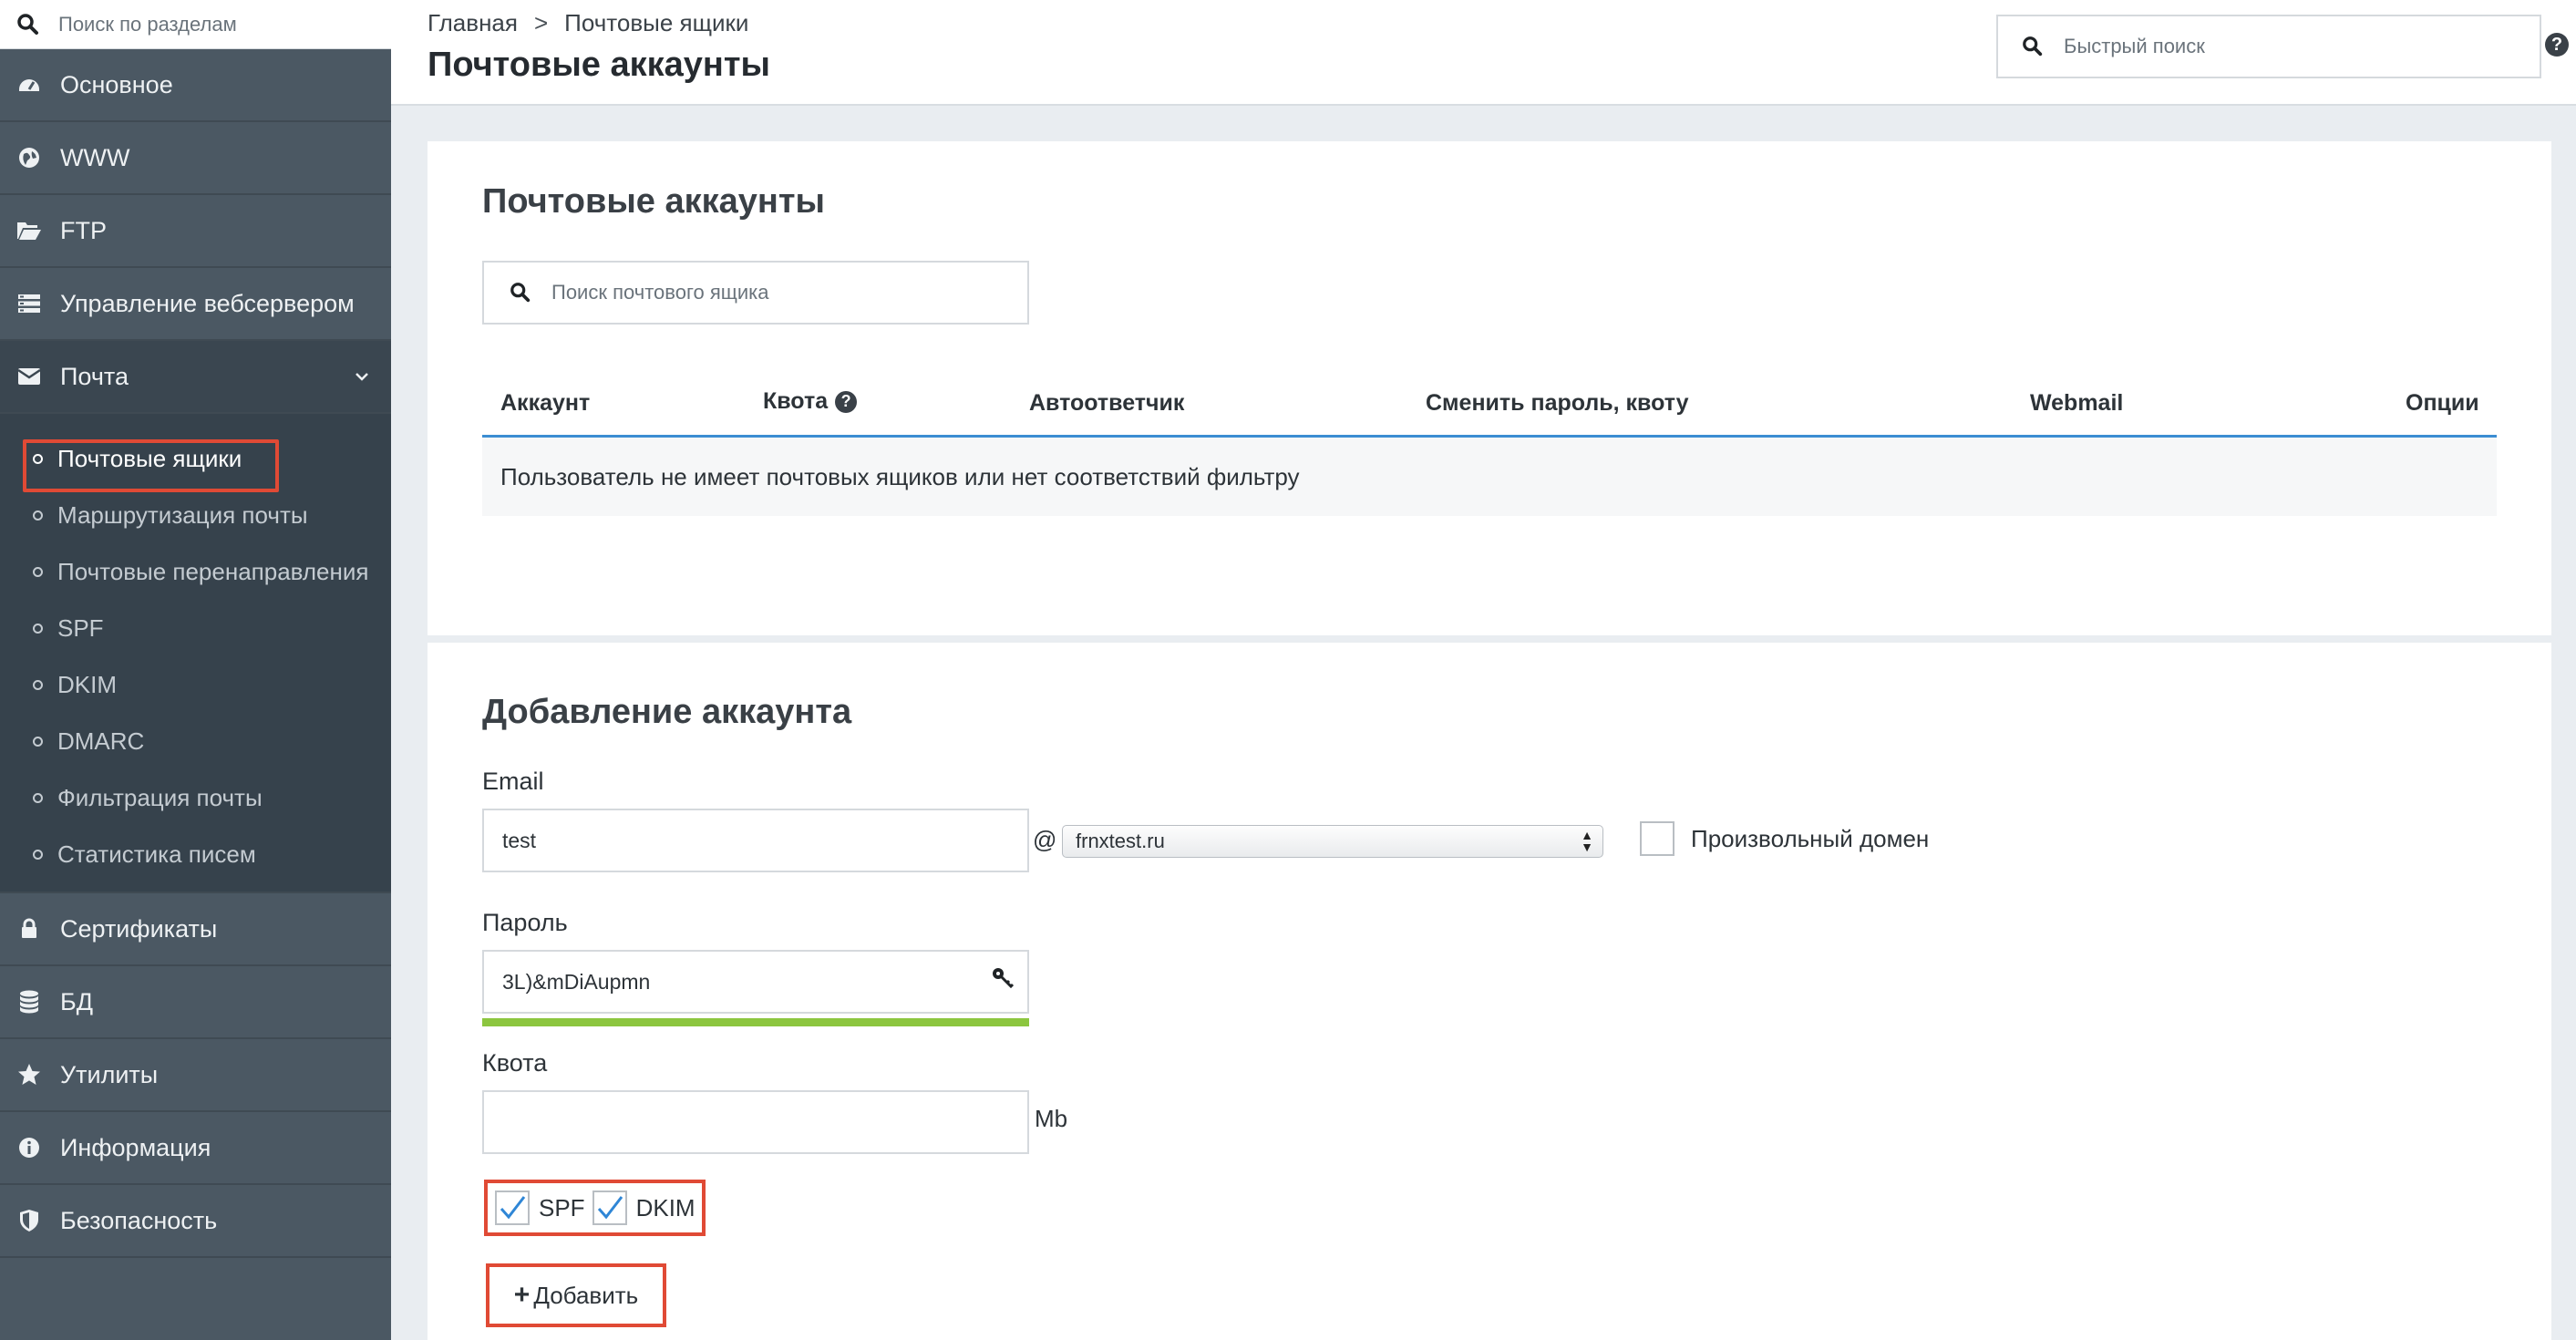 The width and height of the screenshot is (2576, 1340). What do you see at coordinates (29, 929) in the screenshot?
I see `lock-icon` at bounding box center [29, 929].